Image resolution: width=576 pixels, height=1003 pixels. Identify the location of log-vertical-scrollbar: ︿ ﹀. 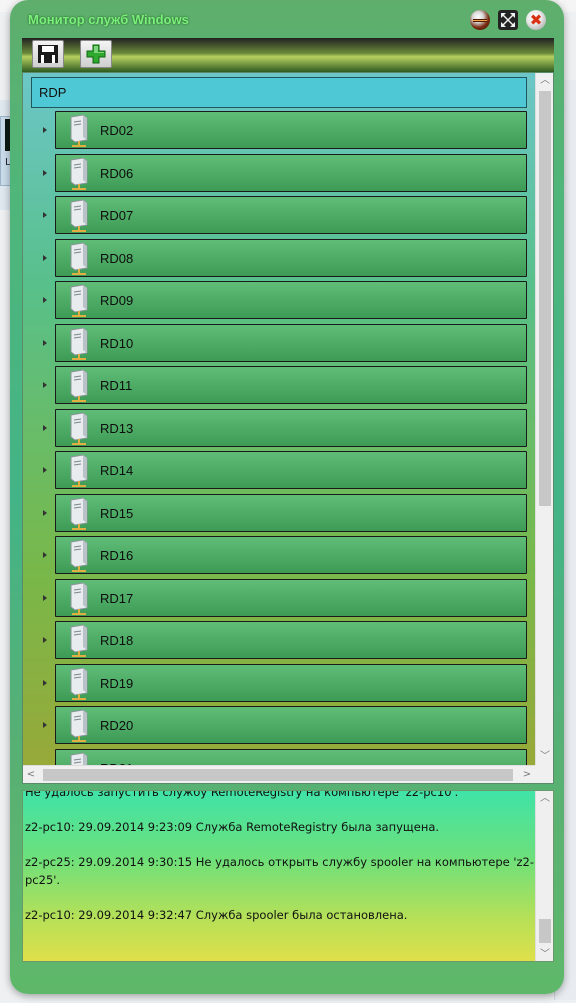
(544, 876).